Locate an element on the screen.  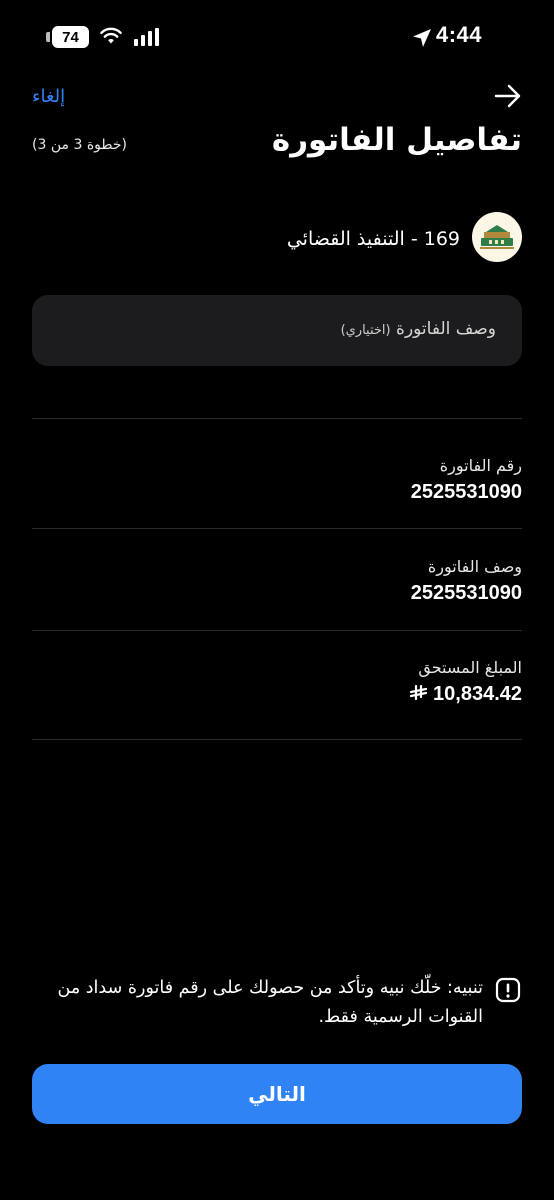
next-button: التالي is located at coordinates (277, 1094).